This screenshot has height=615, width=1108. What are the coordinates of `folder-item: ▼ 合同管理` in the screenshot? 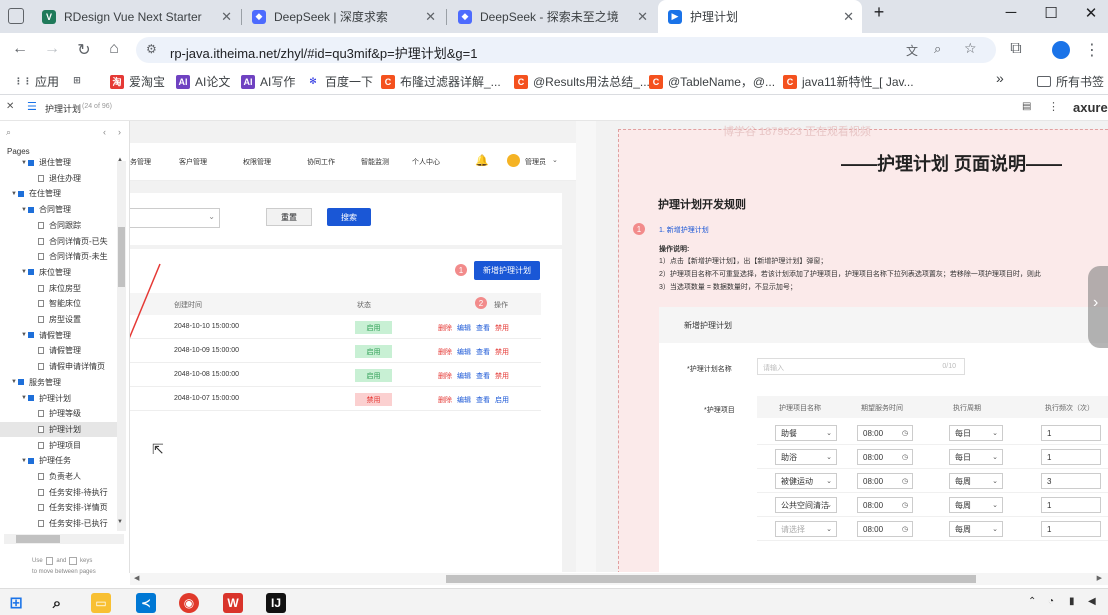 It's located at (59, 209).